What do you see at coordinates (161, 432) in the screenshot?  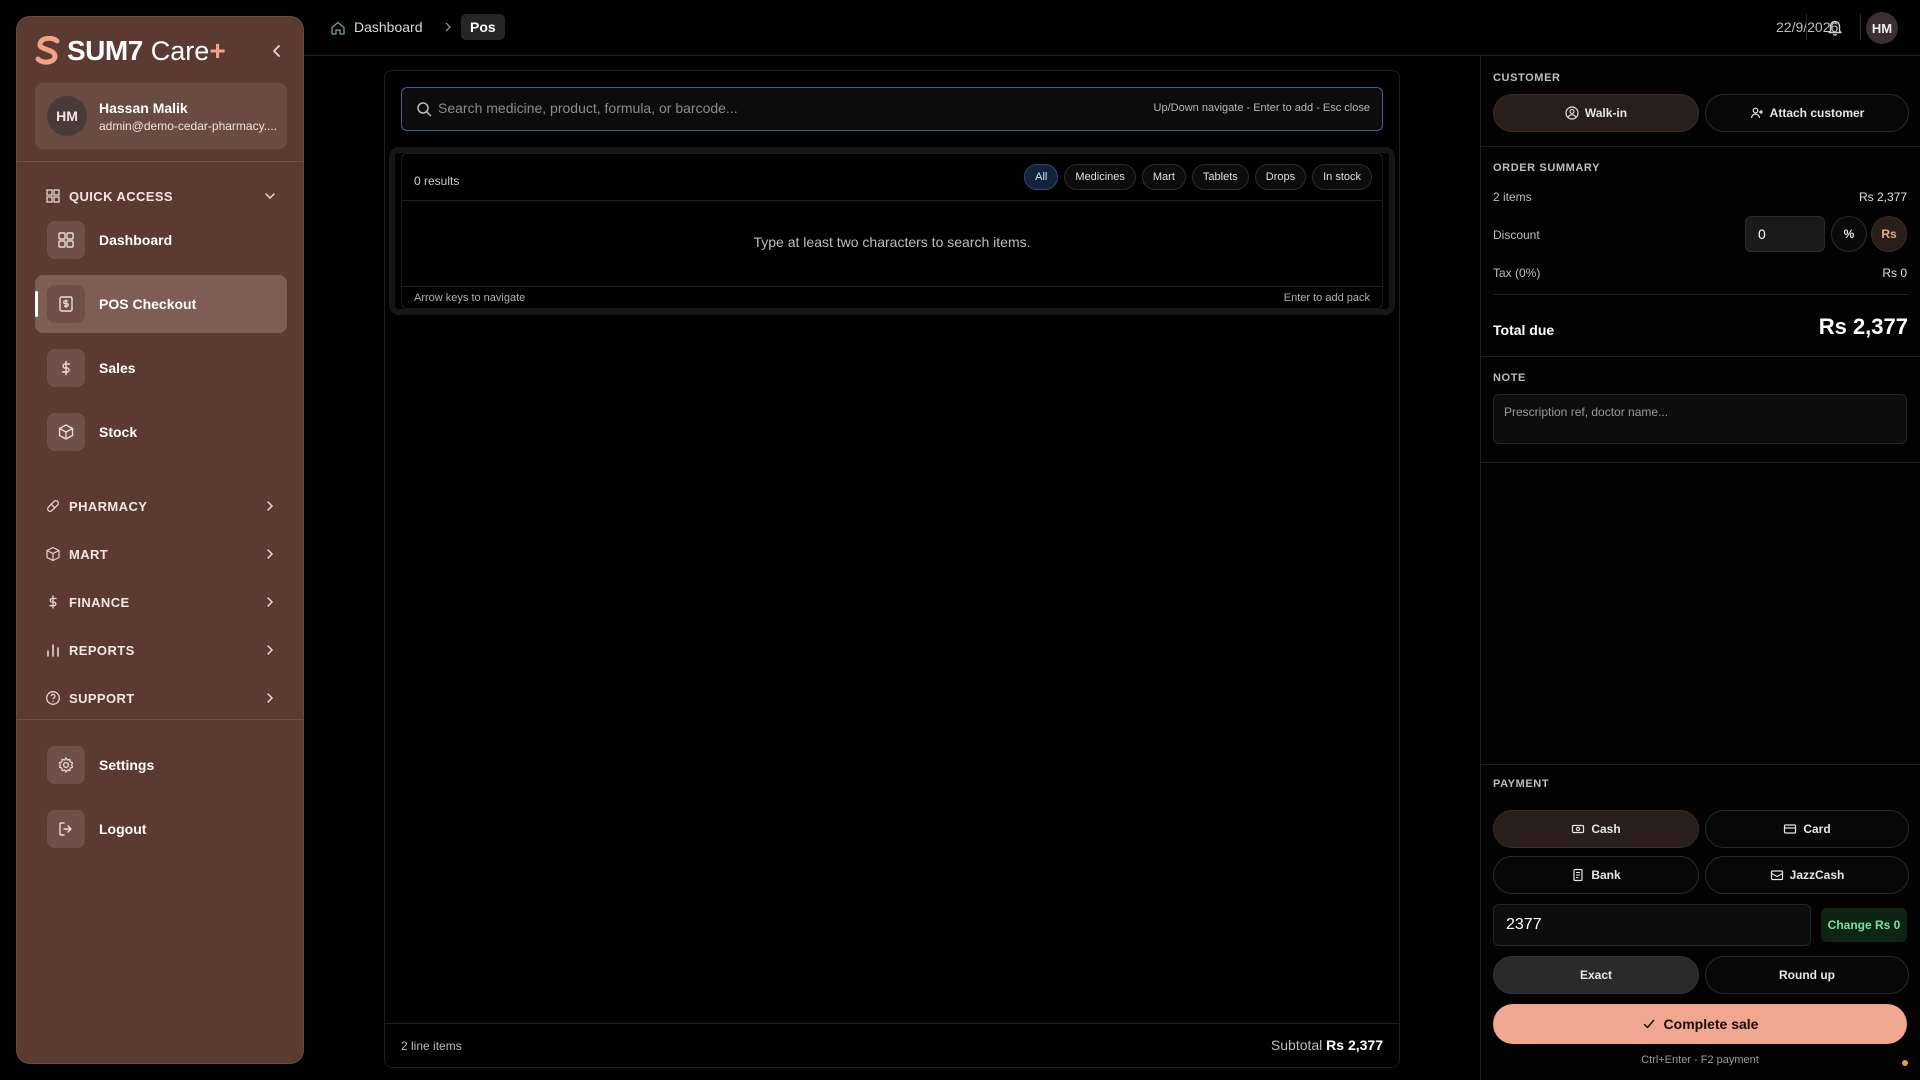 I see `nav-stock: Stock` at bounding box center [161, 432].